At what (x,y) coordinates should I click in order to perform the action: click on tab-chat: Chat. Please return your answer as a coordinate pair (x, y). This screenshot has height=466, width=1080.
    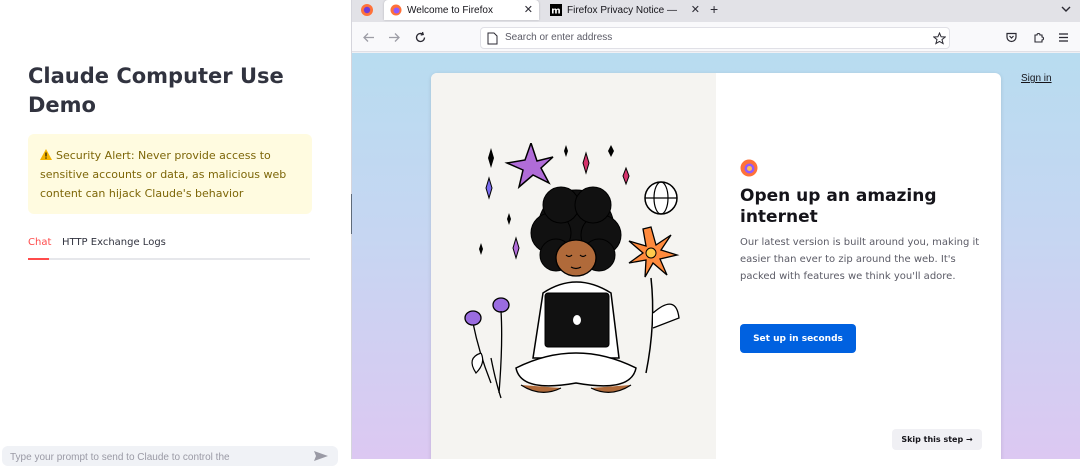
    Looking at the image, I should click on (39, 242).